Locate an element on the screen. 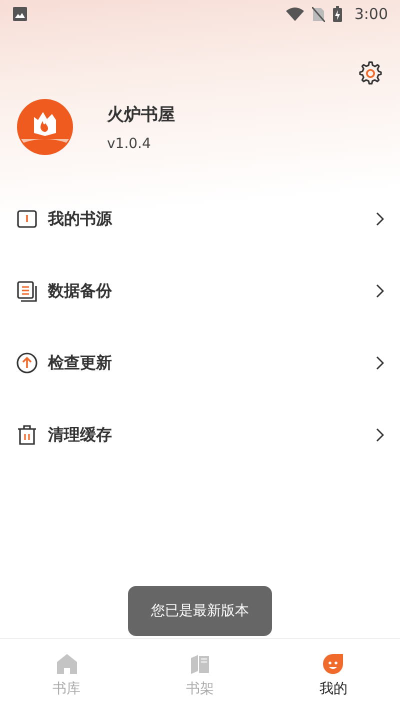  menu-item: 清理缓存 is located at coordinates (207, 435).